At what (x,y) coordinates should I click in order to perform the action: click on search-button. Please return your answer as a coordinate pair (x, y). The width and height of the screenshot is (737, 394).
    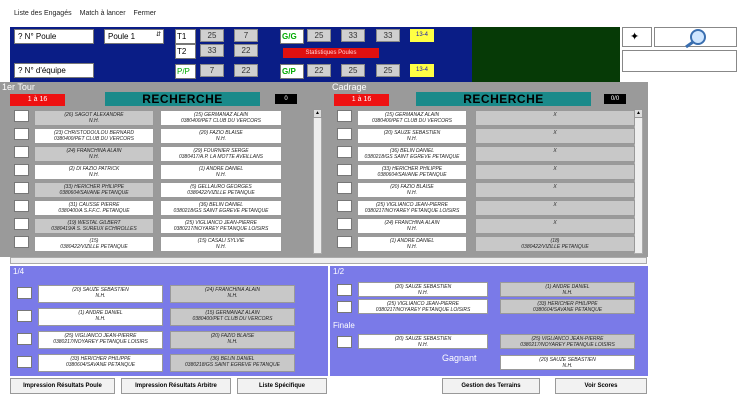
    Looking at the image, I should click on (695, 37).